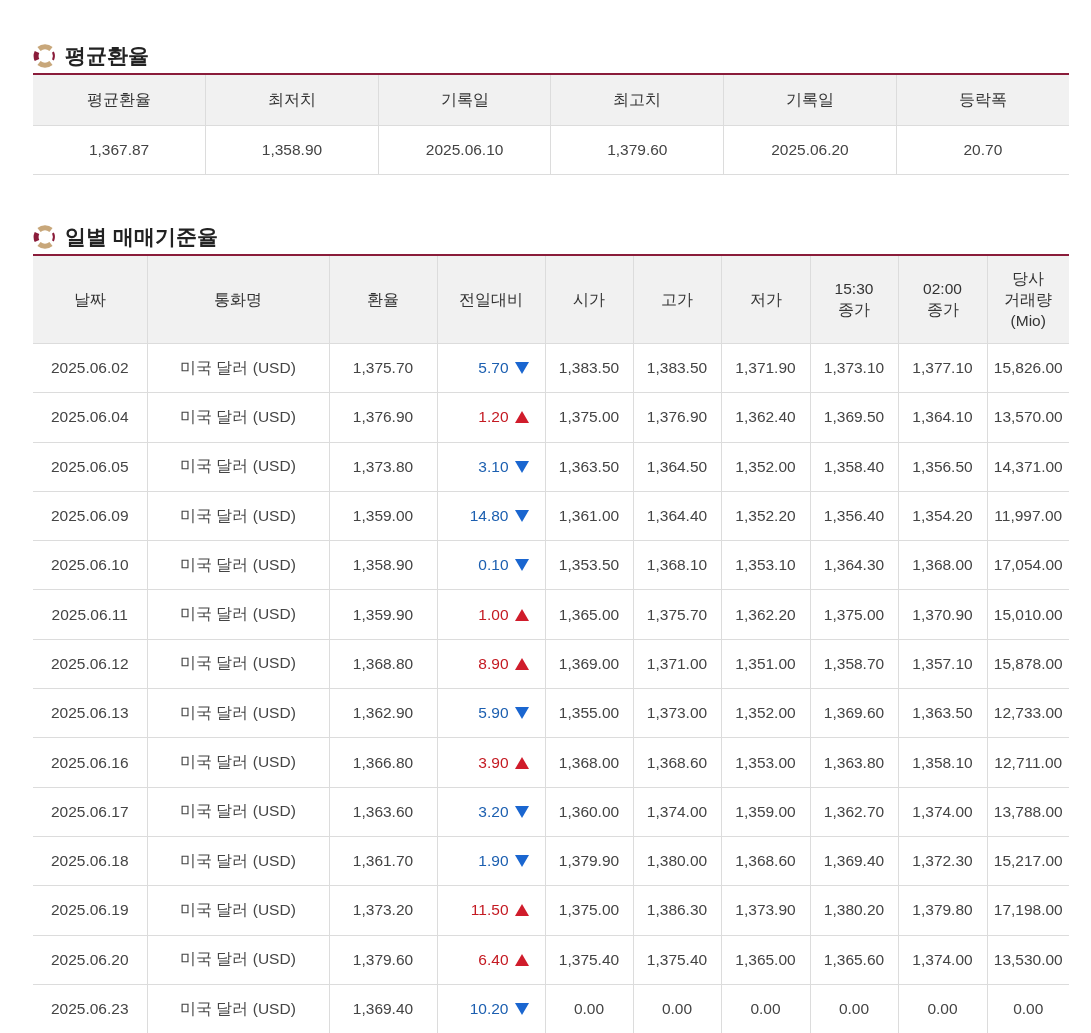  I want to click on table-cell: 1,364.50, so click(677, 467).